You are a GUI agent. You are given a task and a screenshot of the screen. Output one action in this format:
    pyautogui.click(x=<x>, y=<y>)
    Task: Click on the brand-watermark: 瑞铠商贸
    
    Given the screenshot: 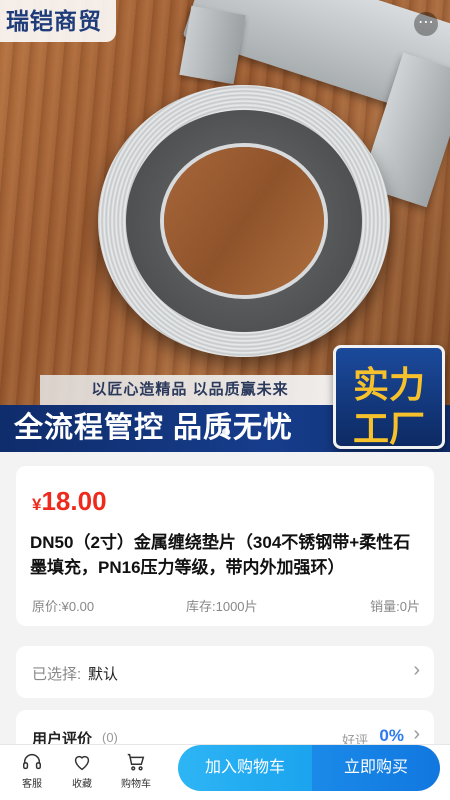 What is the action you would take?
    pyautogui.click(x=58, y=21)
    